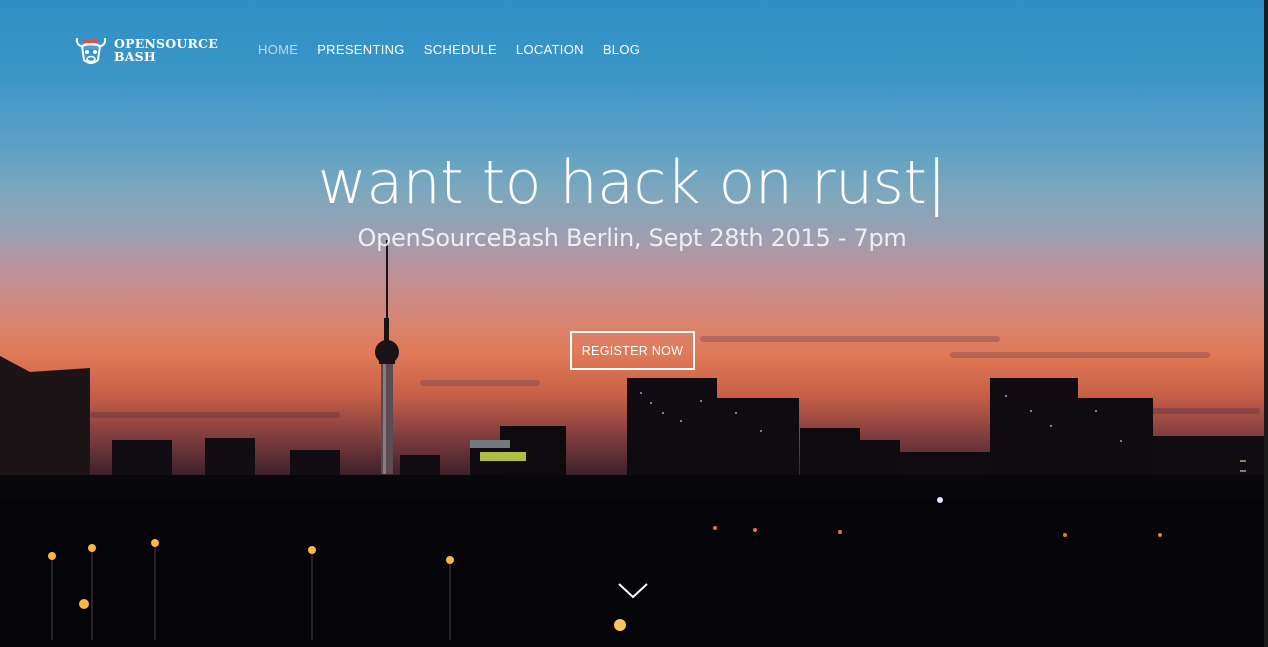 The width and height of the screenshot is (1268, 647). What do you see at coordinates (278, 49) in the screenshot?
I see `nav-item-home: HOME` at bounding box center [278, 49].